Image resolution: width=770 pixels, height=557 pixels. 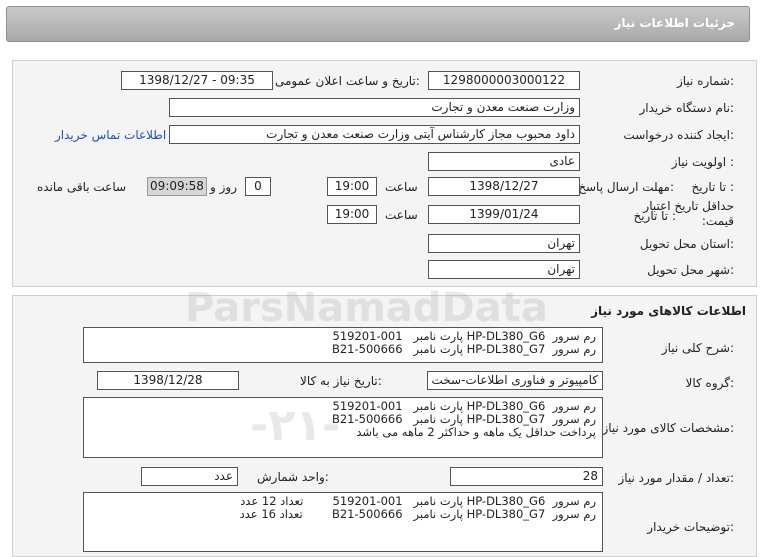 What do you see at coordinates (515, 380) in the screenshot?
I see `group-field: کامپیوتر و فناوری اطلاعات-سخت افزار` at bounding box center [515, 380].